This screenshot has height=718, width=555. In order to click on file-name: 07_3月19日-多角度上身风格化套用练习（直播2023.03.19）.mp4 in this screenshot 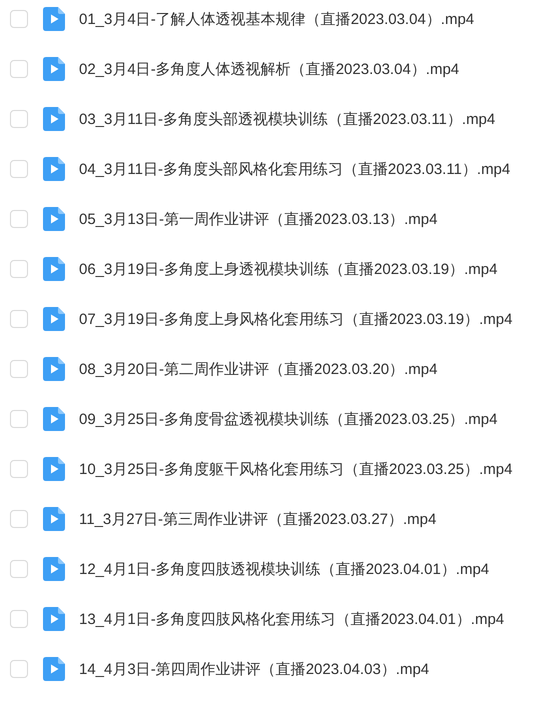, I will do `click(295, 319)`.